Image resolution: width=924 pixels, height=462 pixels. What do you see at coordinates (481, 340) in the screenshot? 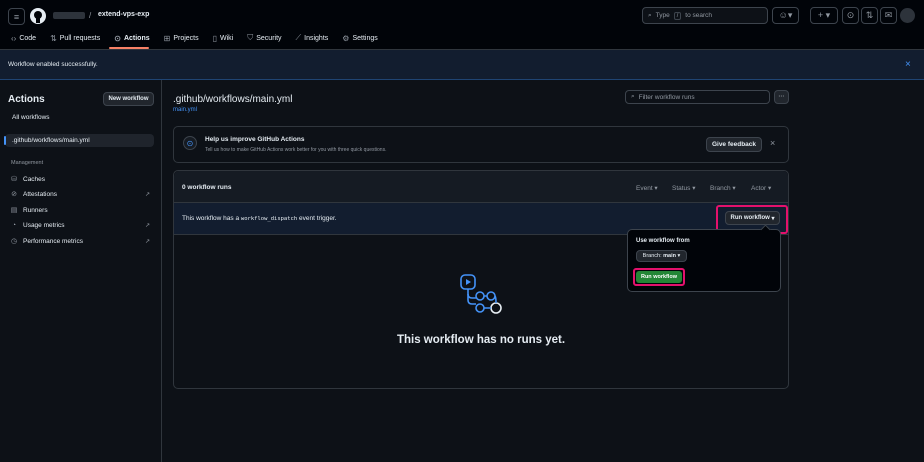
I see `empty-state-message: This workflow has no runs yet.` at bounding box center [481, 340].